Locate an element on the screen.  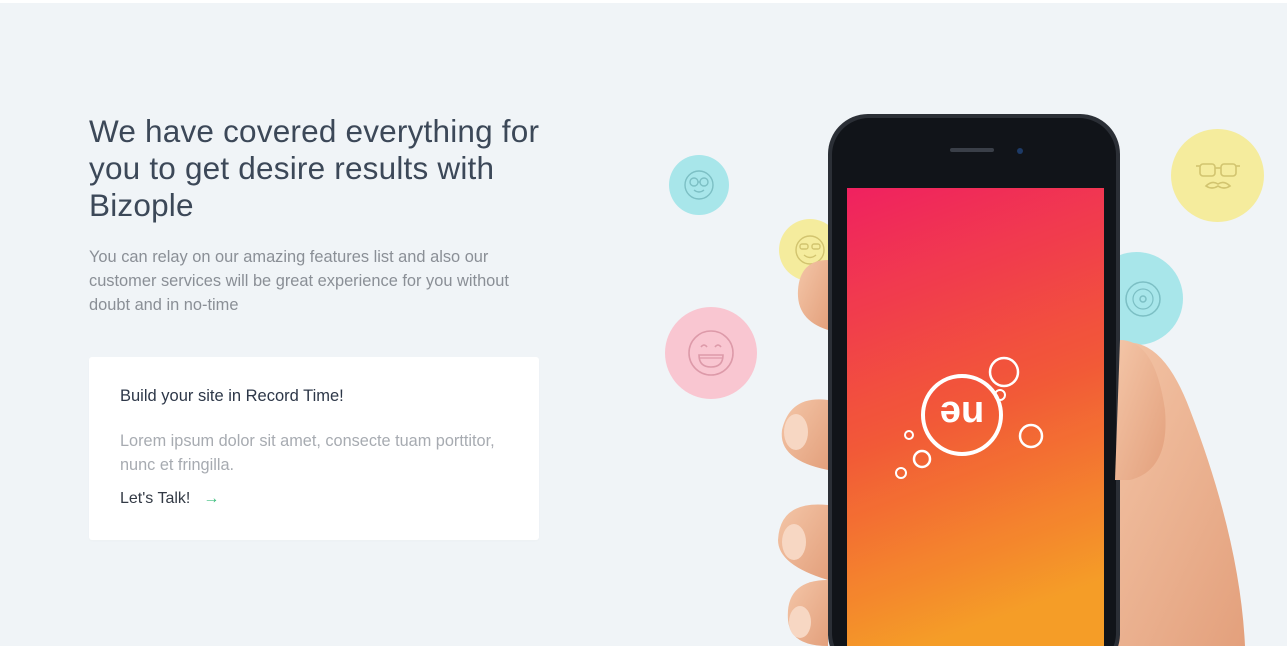
svg-text: ne is located at coordinates (962, 414).